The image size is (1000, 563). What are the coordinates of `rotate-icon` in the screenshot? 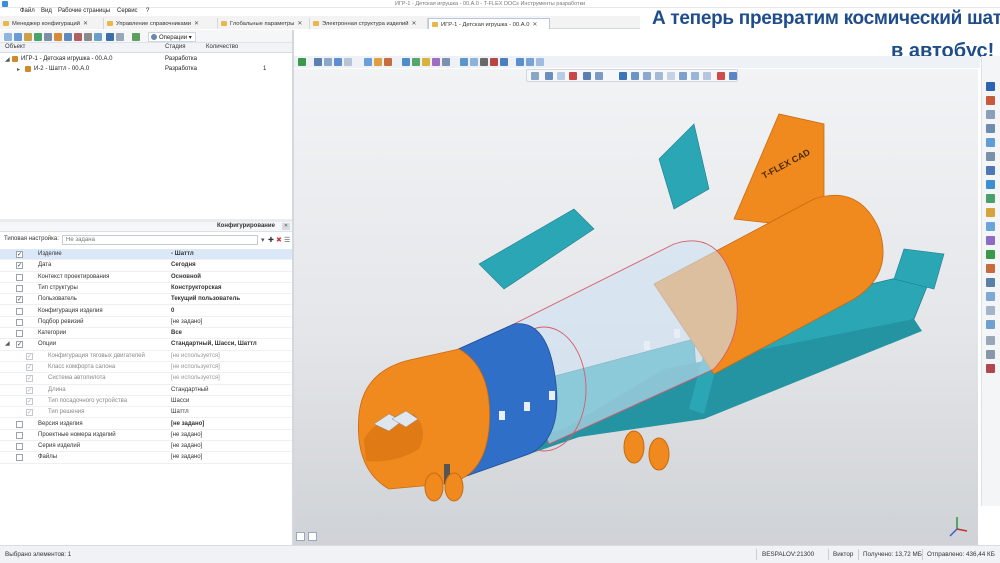 It's located at (494, 62).